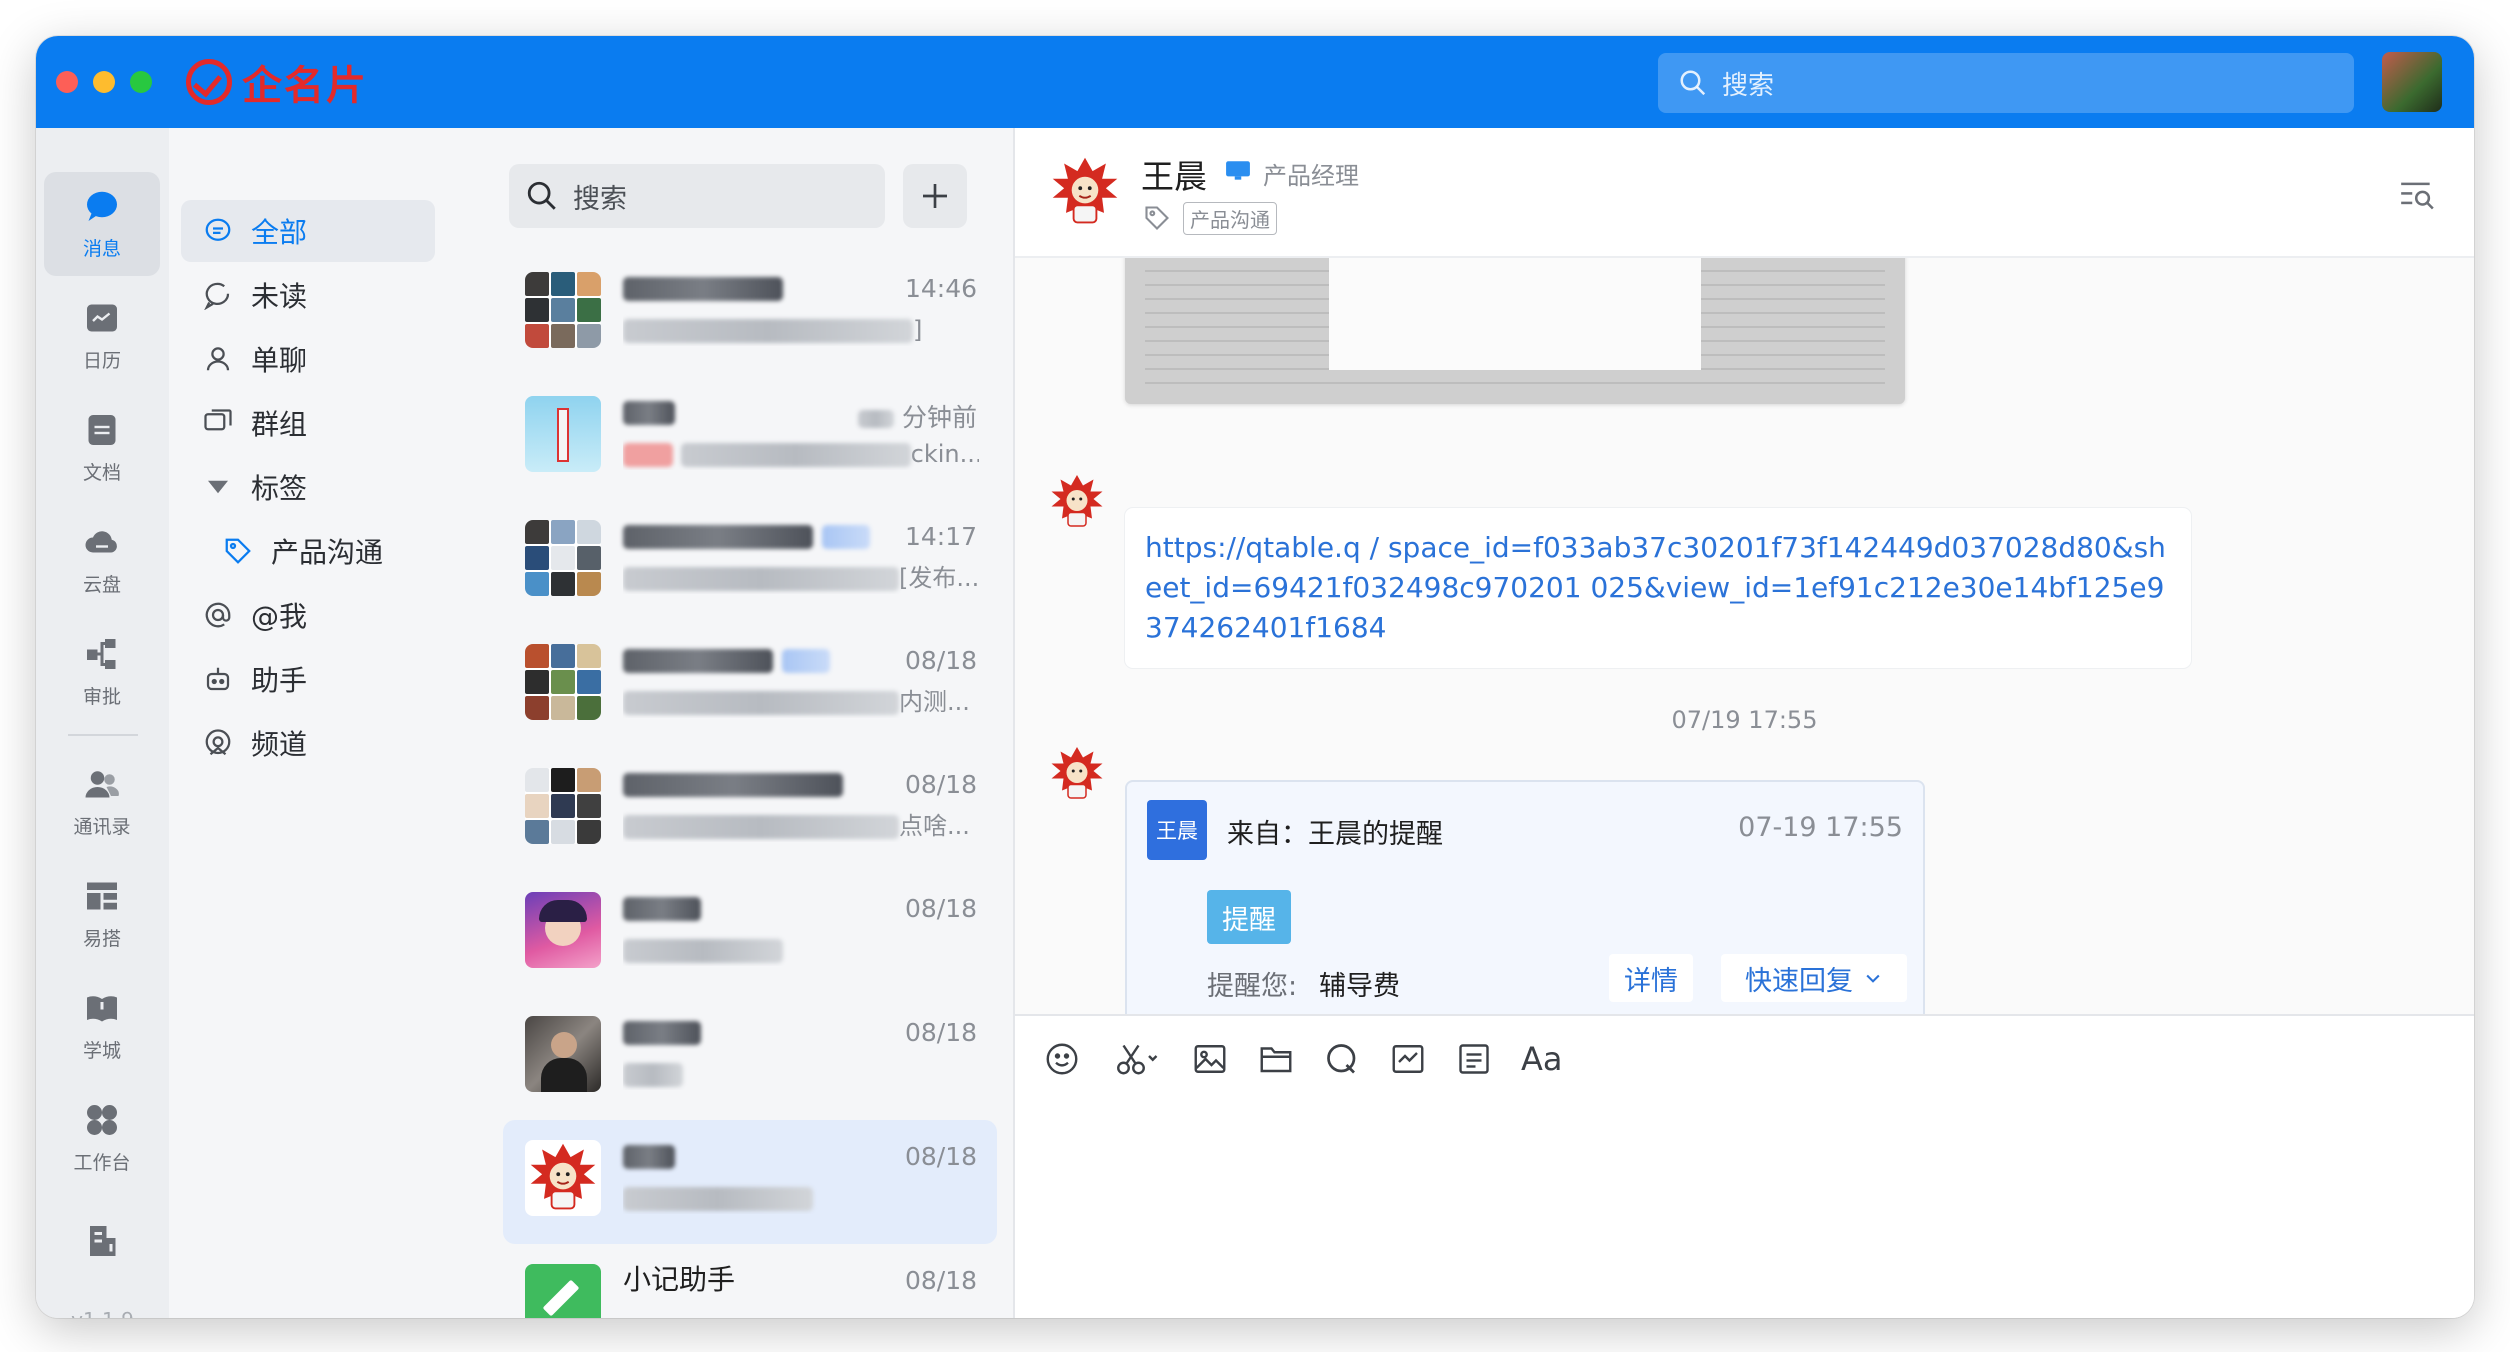 The width and height of the screenshot is (2510, 1352). Describe the element at coordinates (2412, 82) in the screenshot. I see `user-avatar` at that location.